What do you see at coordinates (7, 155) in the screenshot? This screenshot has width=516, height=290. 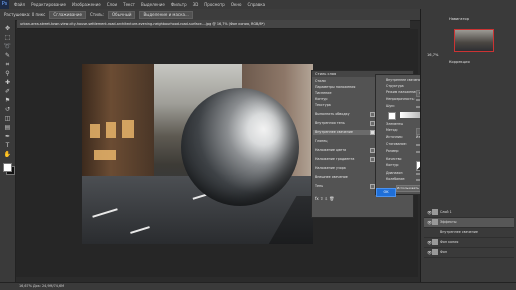 I see `hand-tool-icon: ✋` at bounding box center [7, 155].